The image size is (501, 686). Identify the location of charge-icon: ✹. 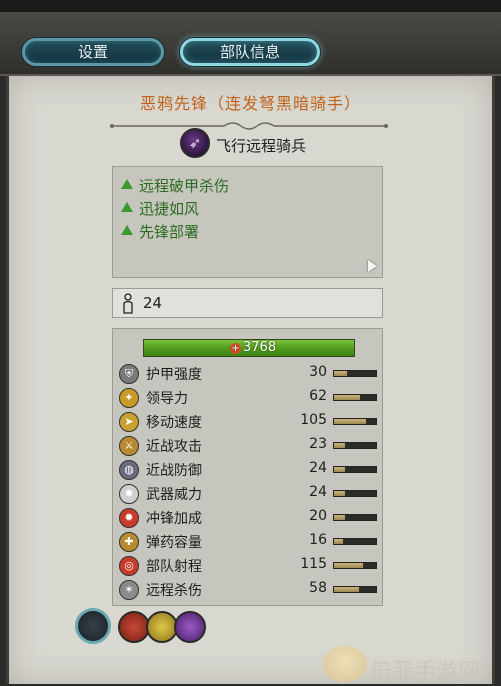
(129, 518).